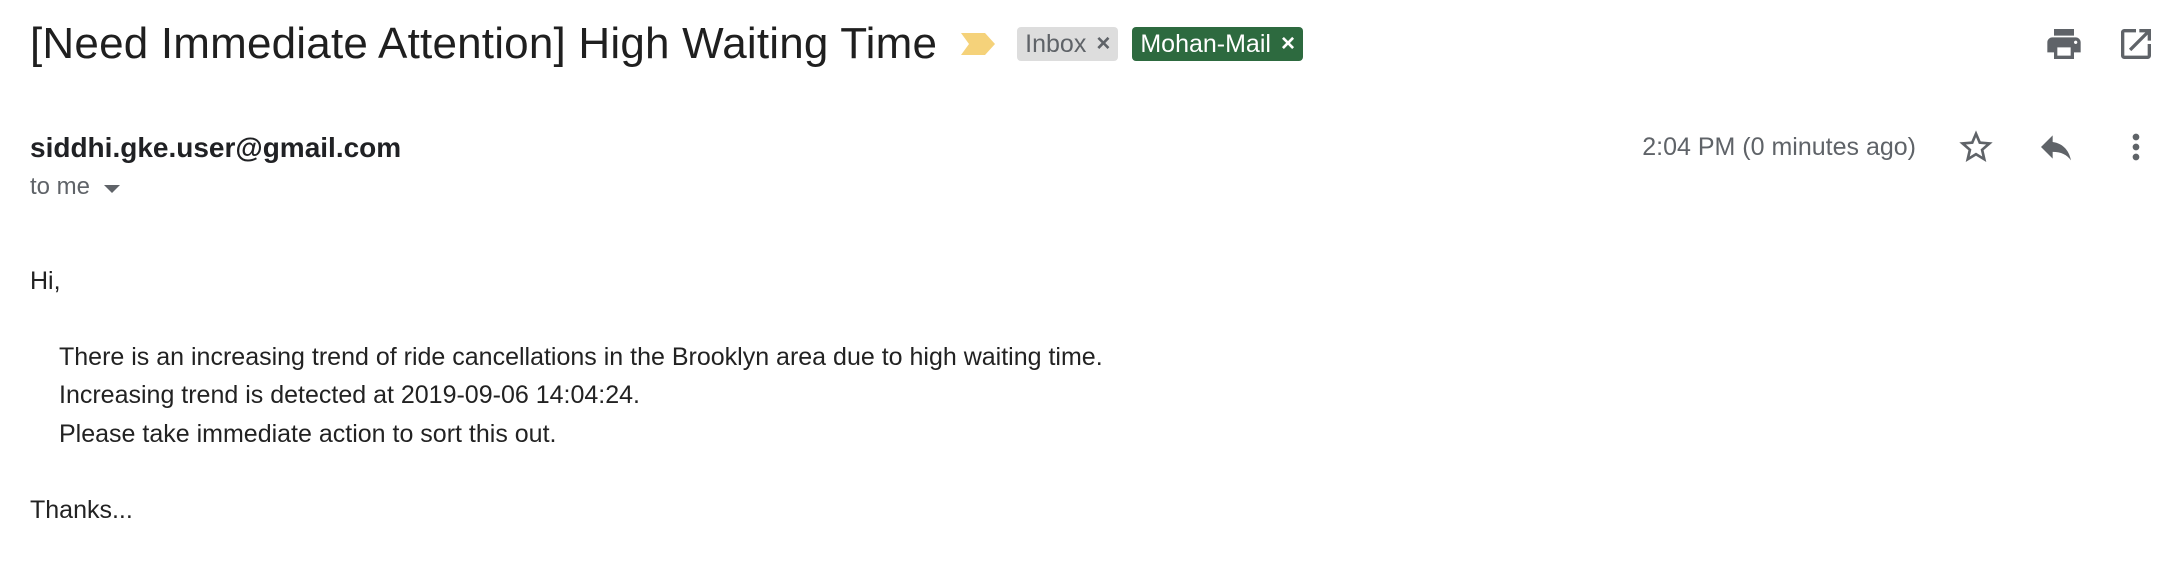 The image size is (2176, 570). I want to click on email-timestamp: 2:04 PM (0 minutes ago), so click(1779, 147).